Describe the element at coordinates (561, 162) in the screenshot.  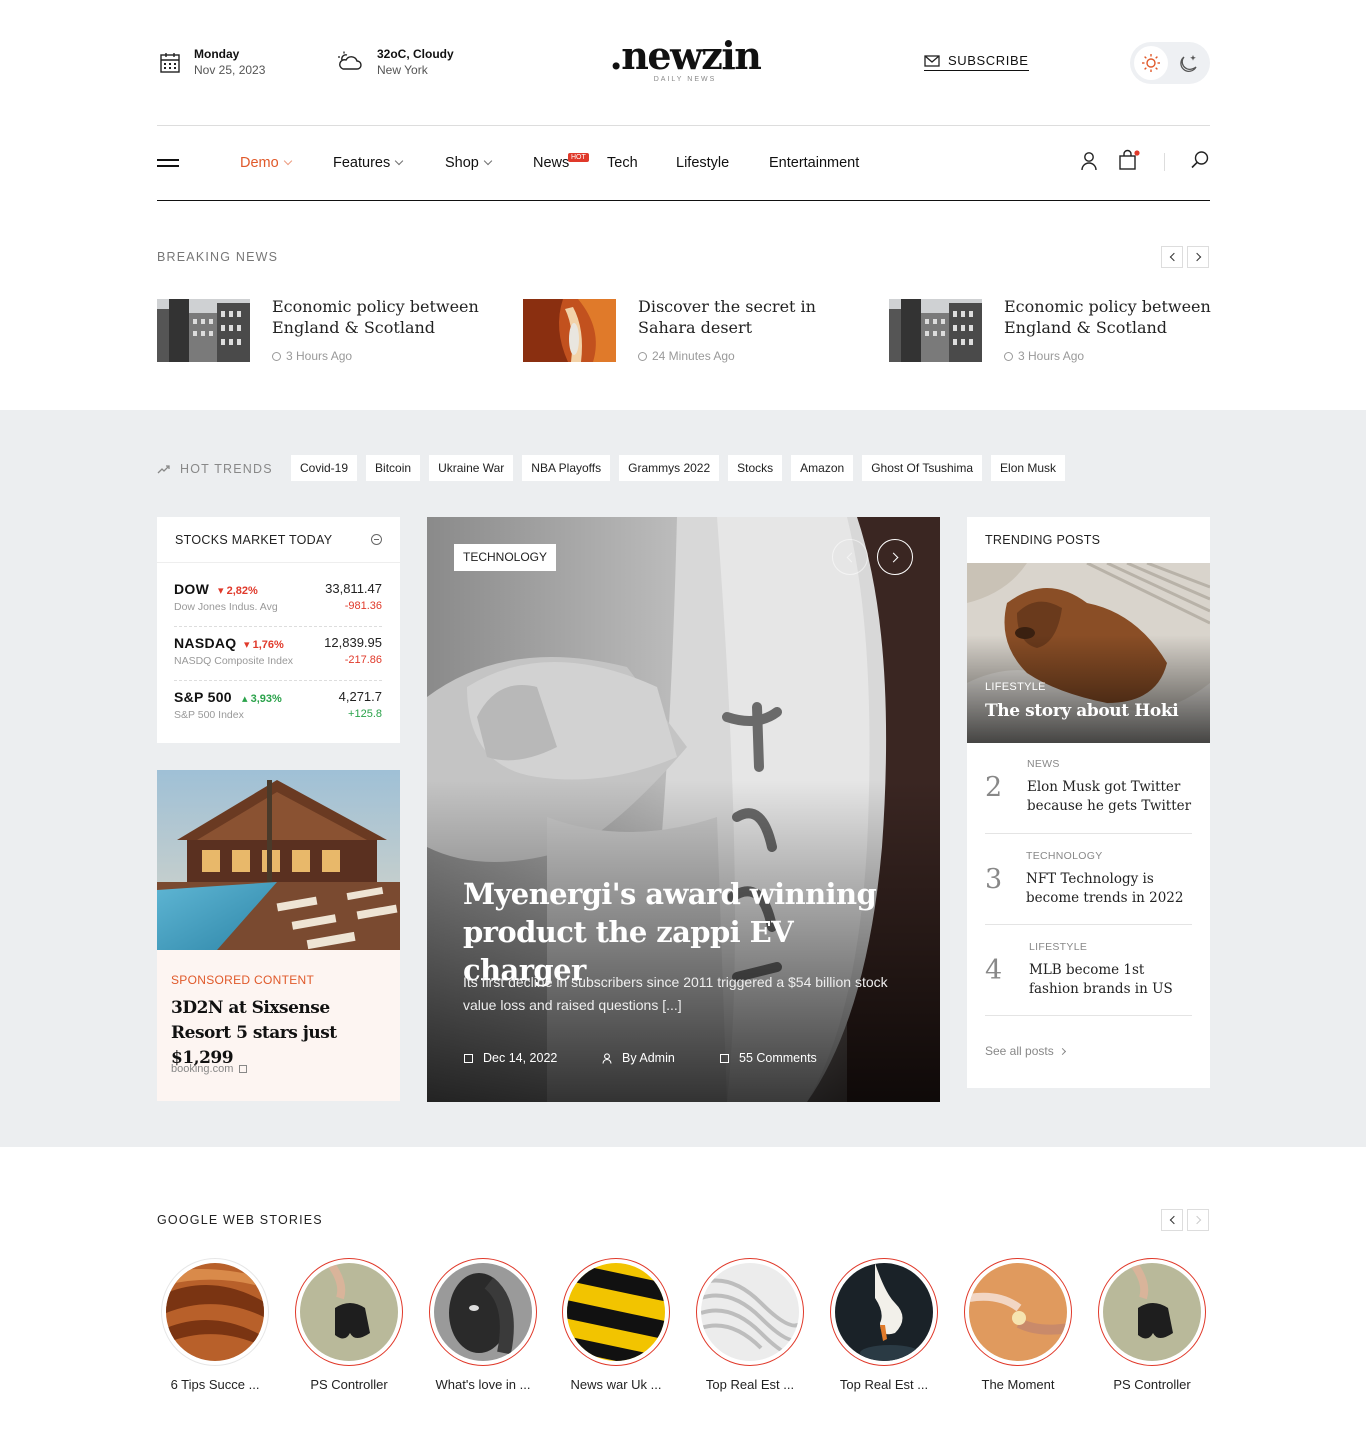
I see `nav-item-news: News HOT` at that location.